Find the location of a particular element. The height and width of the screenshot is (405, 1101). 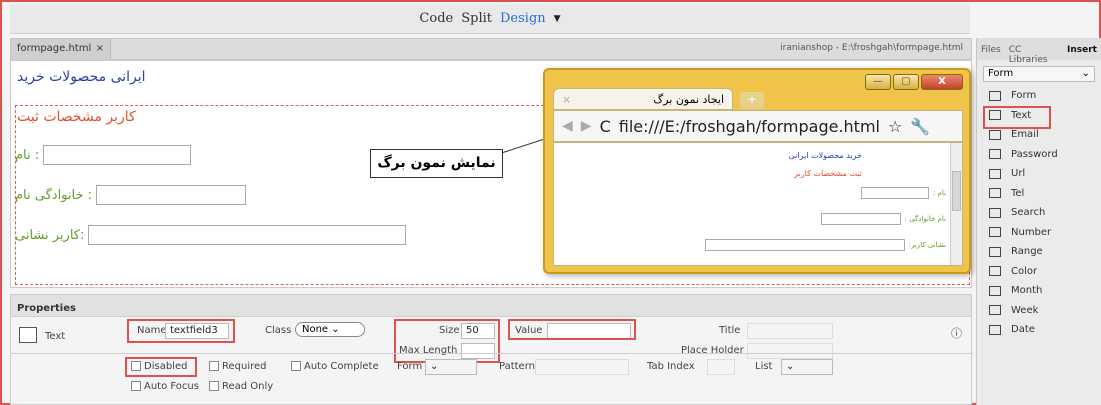

autocomplete-checkbox: Auto Complete is located at coordinates (335, 366).